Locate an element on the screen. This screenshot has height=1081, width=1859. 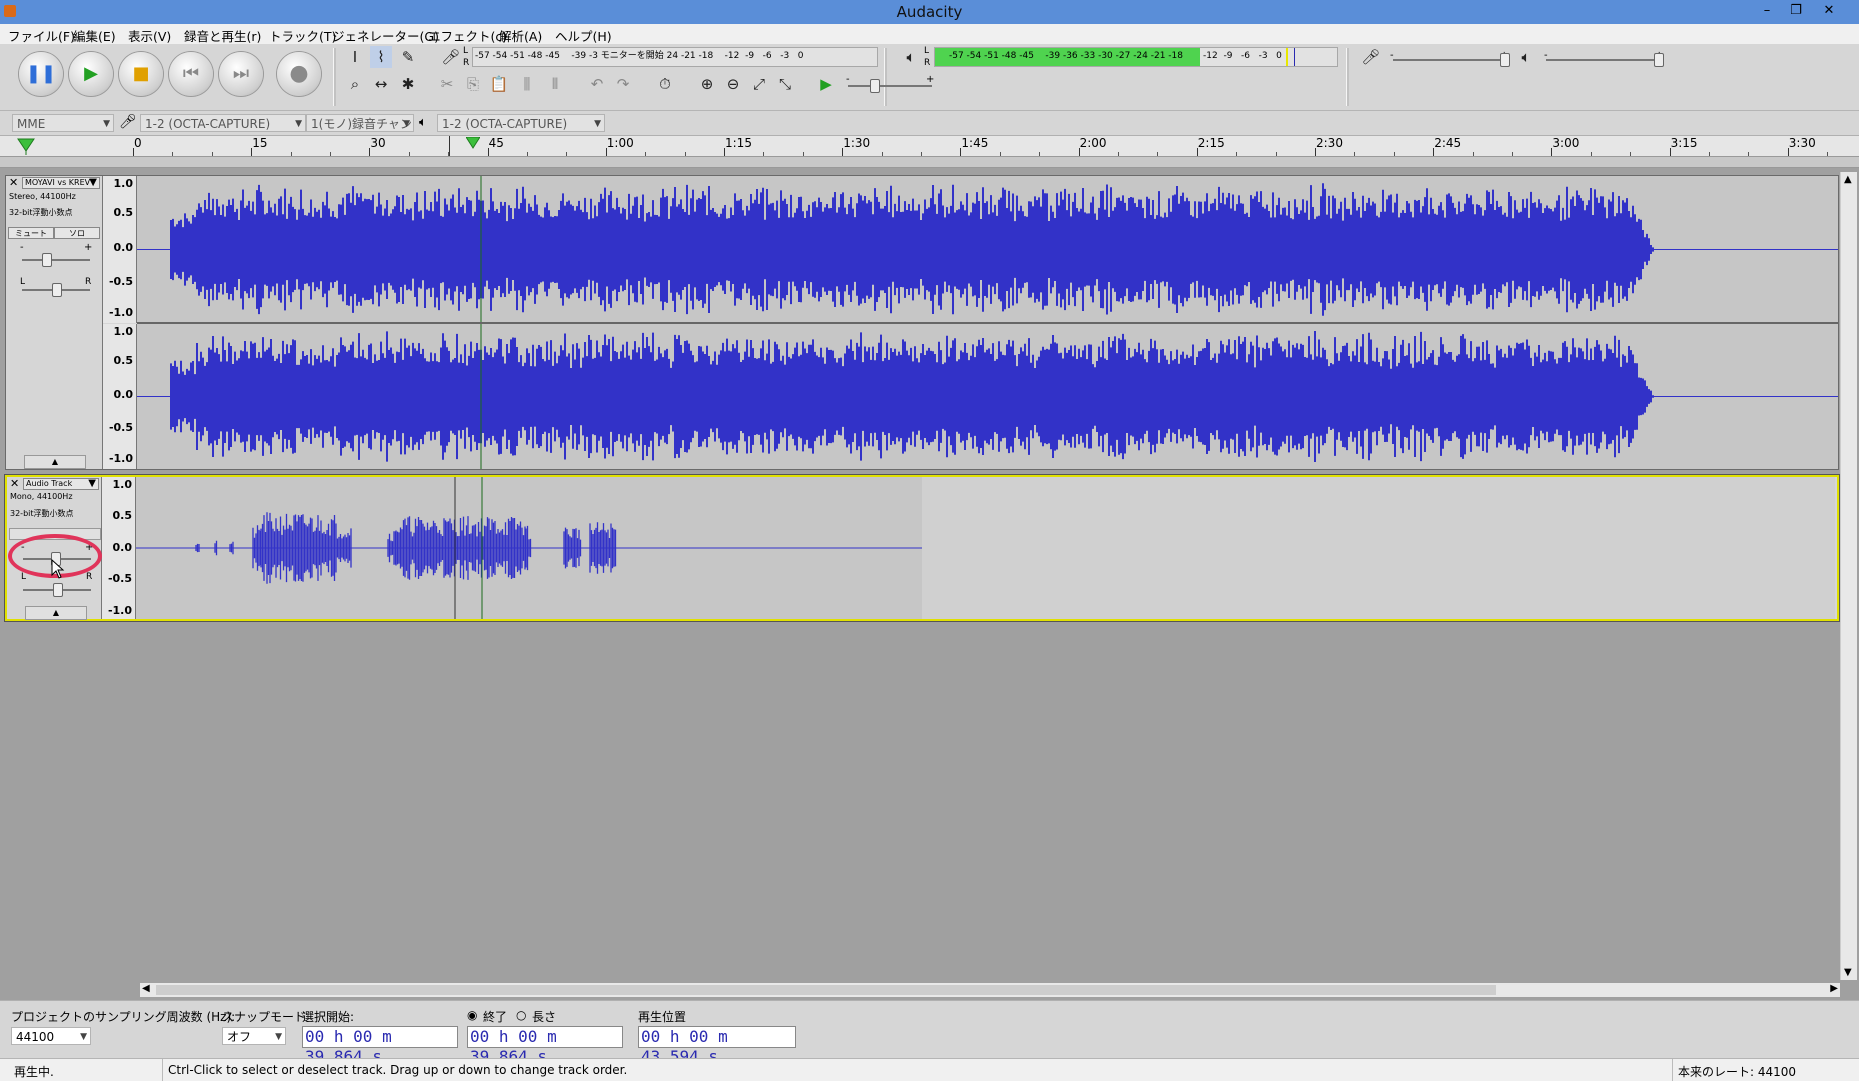
copy-button: ⎘ is located at coordinates (473, 84).